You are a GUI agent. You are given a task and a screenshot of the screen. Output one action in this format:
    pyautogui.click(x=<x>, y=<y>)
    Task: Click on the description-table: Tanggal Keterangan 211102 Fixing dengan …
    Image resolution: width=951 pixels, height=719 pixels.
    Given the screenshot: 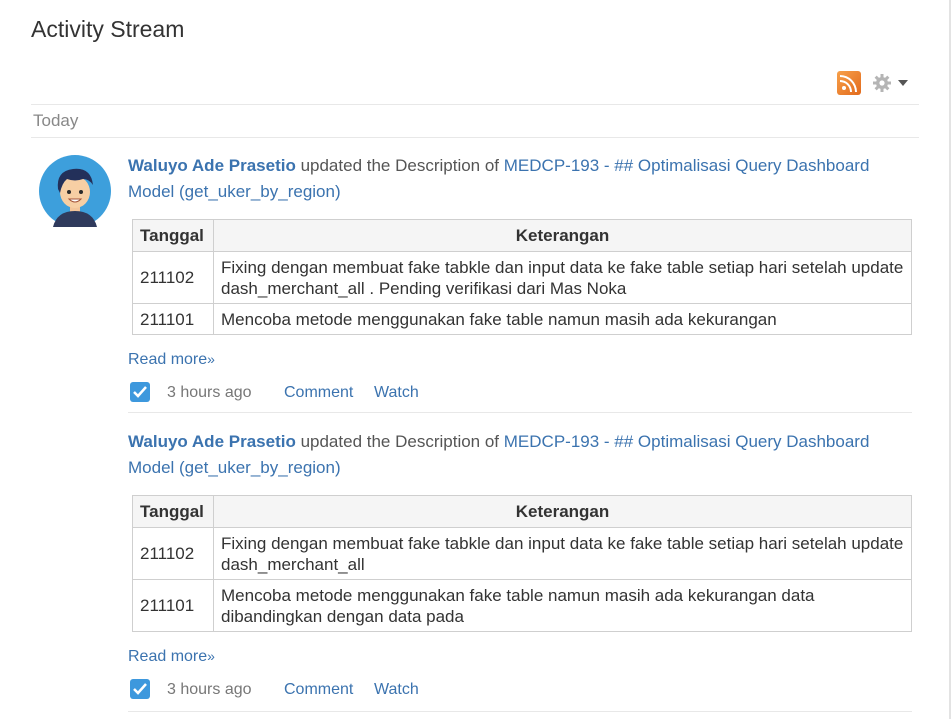 What is the action you would take?
    pyautogui.click(x=522, y=277)
    